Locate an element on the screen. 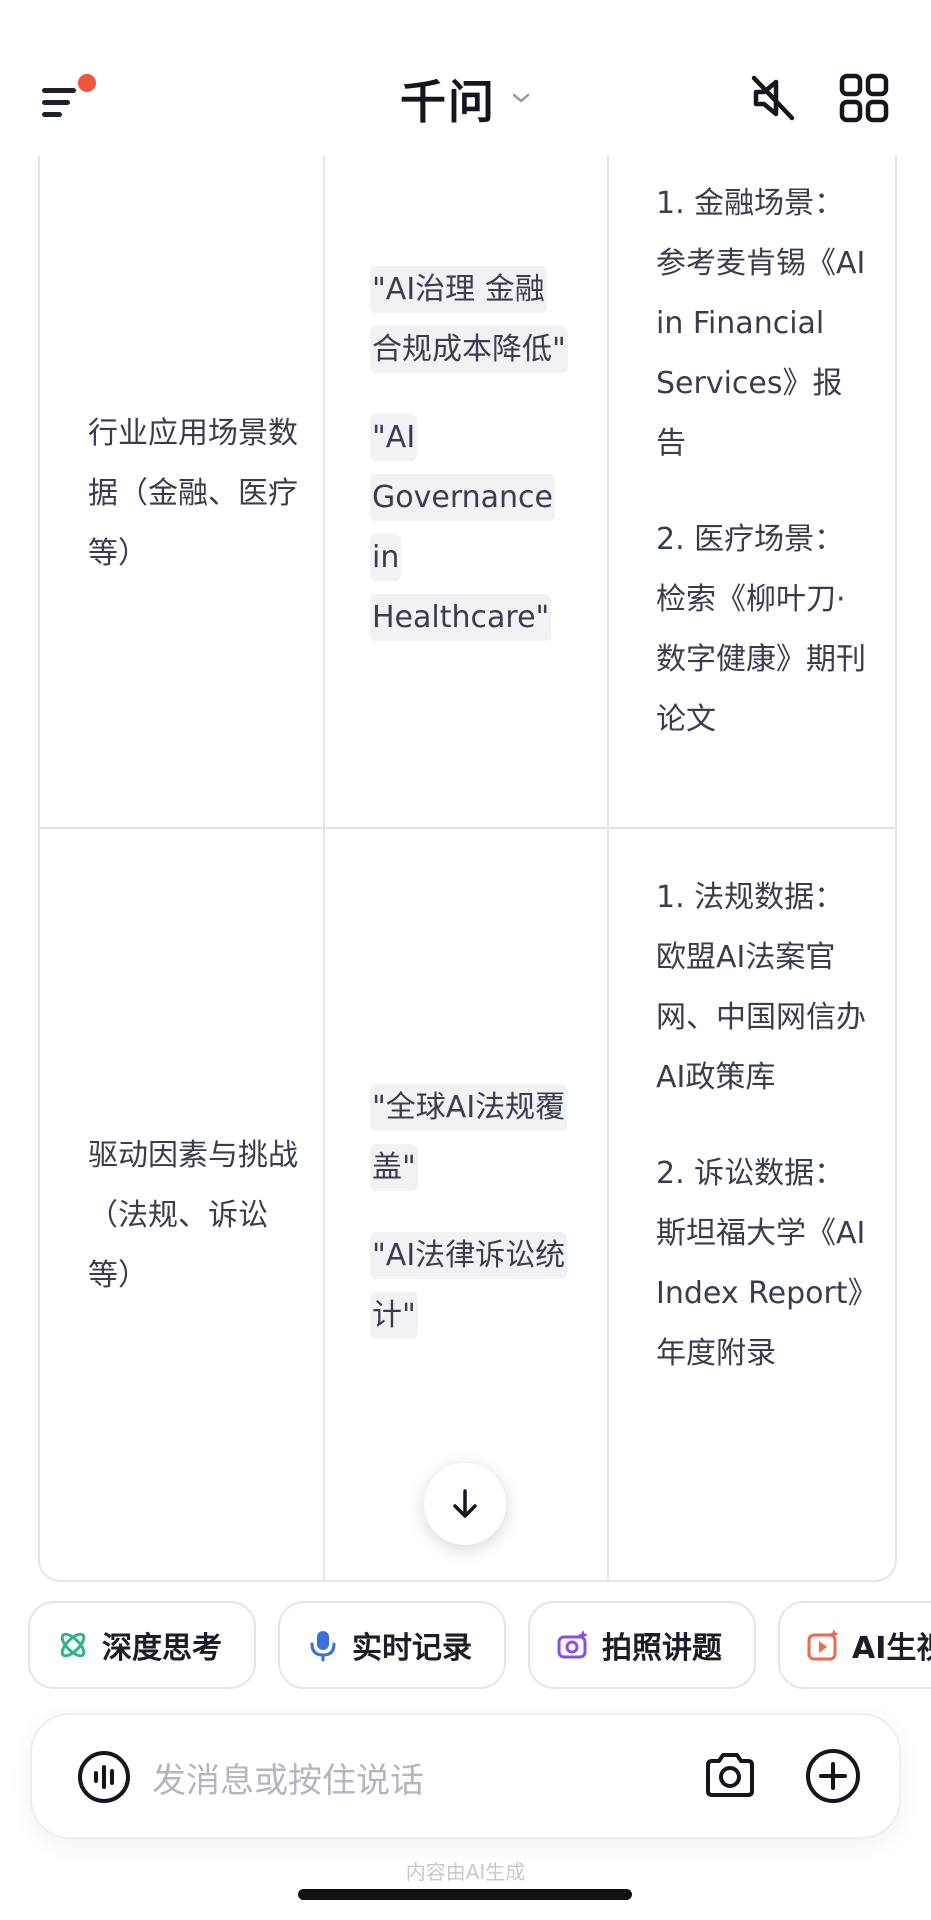 Image resolution: width=931 pixels, height=1920 pixels. microphone-icon is located at coordinates (323, 1646).